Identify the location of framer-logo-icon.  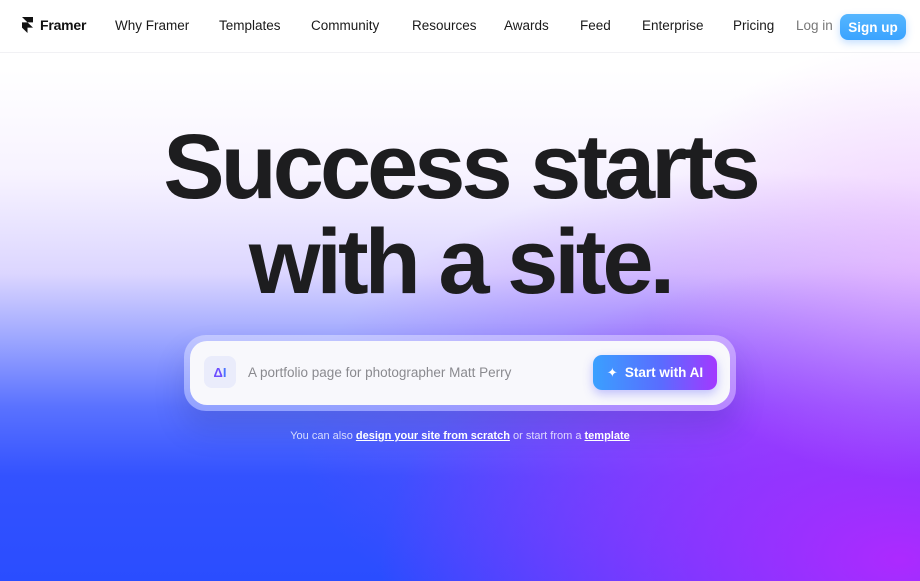
(27, 25).